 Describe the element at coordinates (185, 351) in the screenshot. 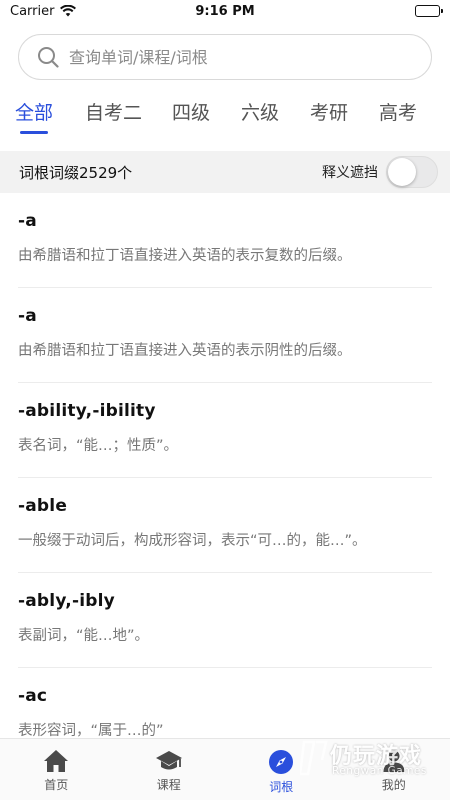

I see `root-meaning: 由希腊语和拉丁语直接进入英语的表示阴性的后缀。` at that location.